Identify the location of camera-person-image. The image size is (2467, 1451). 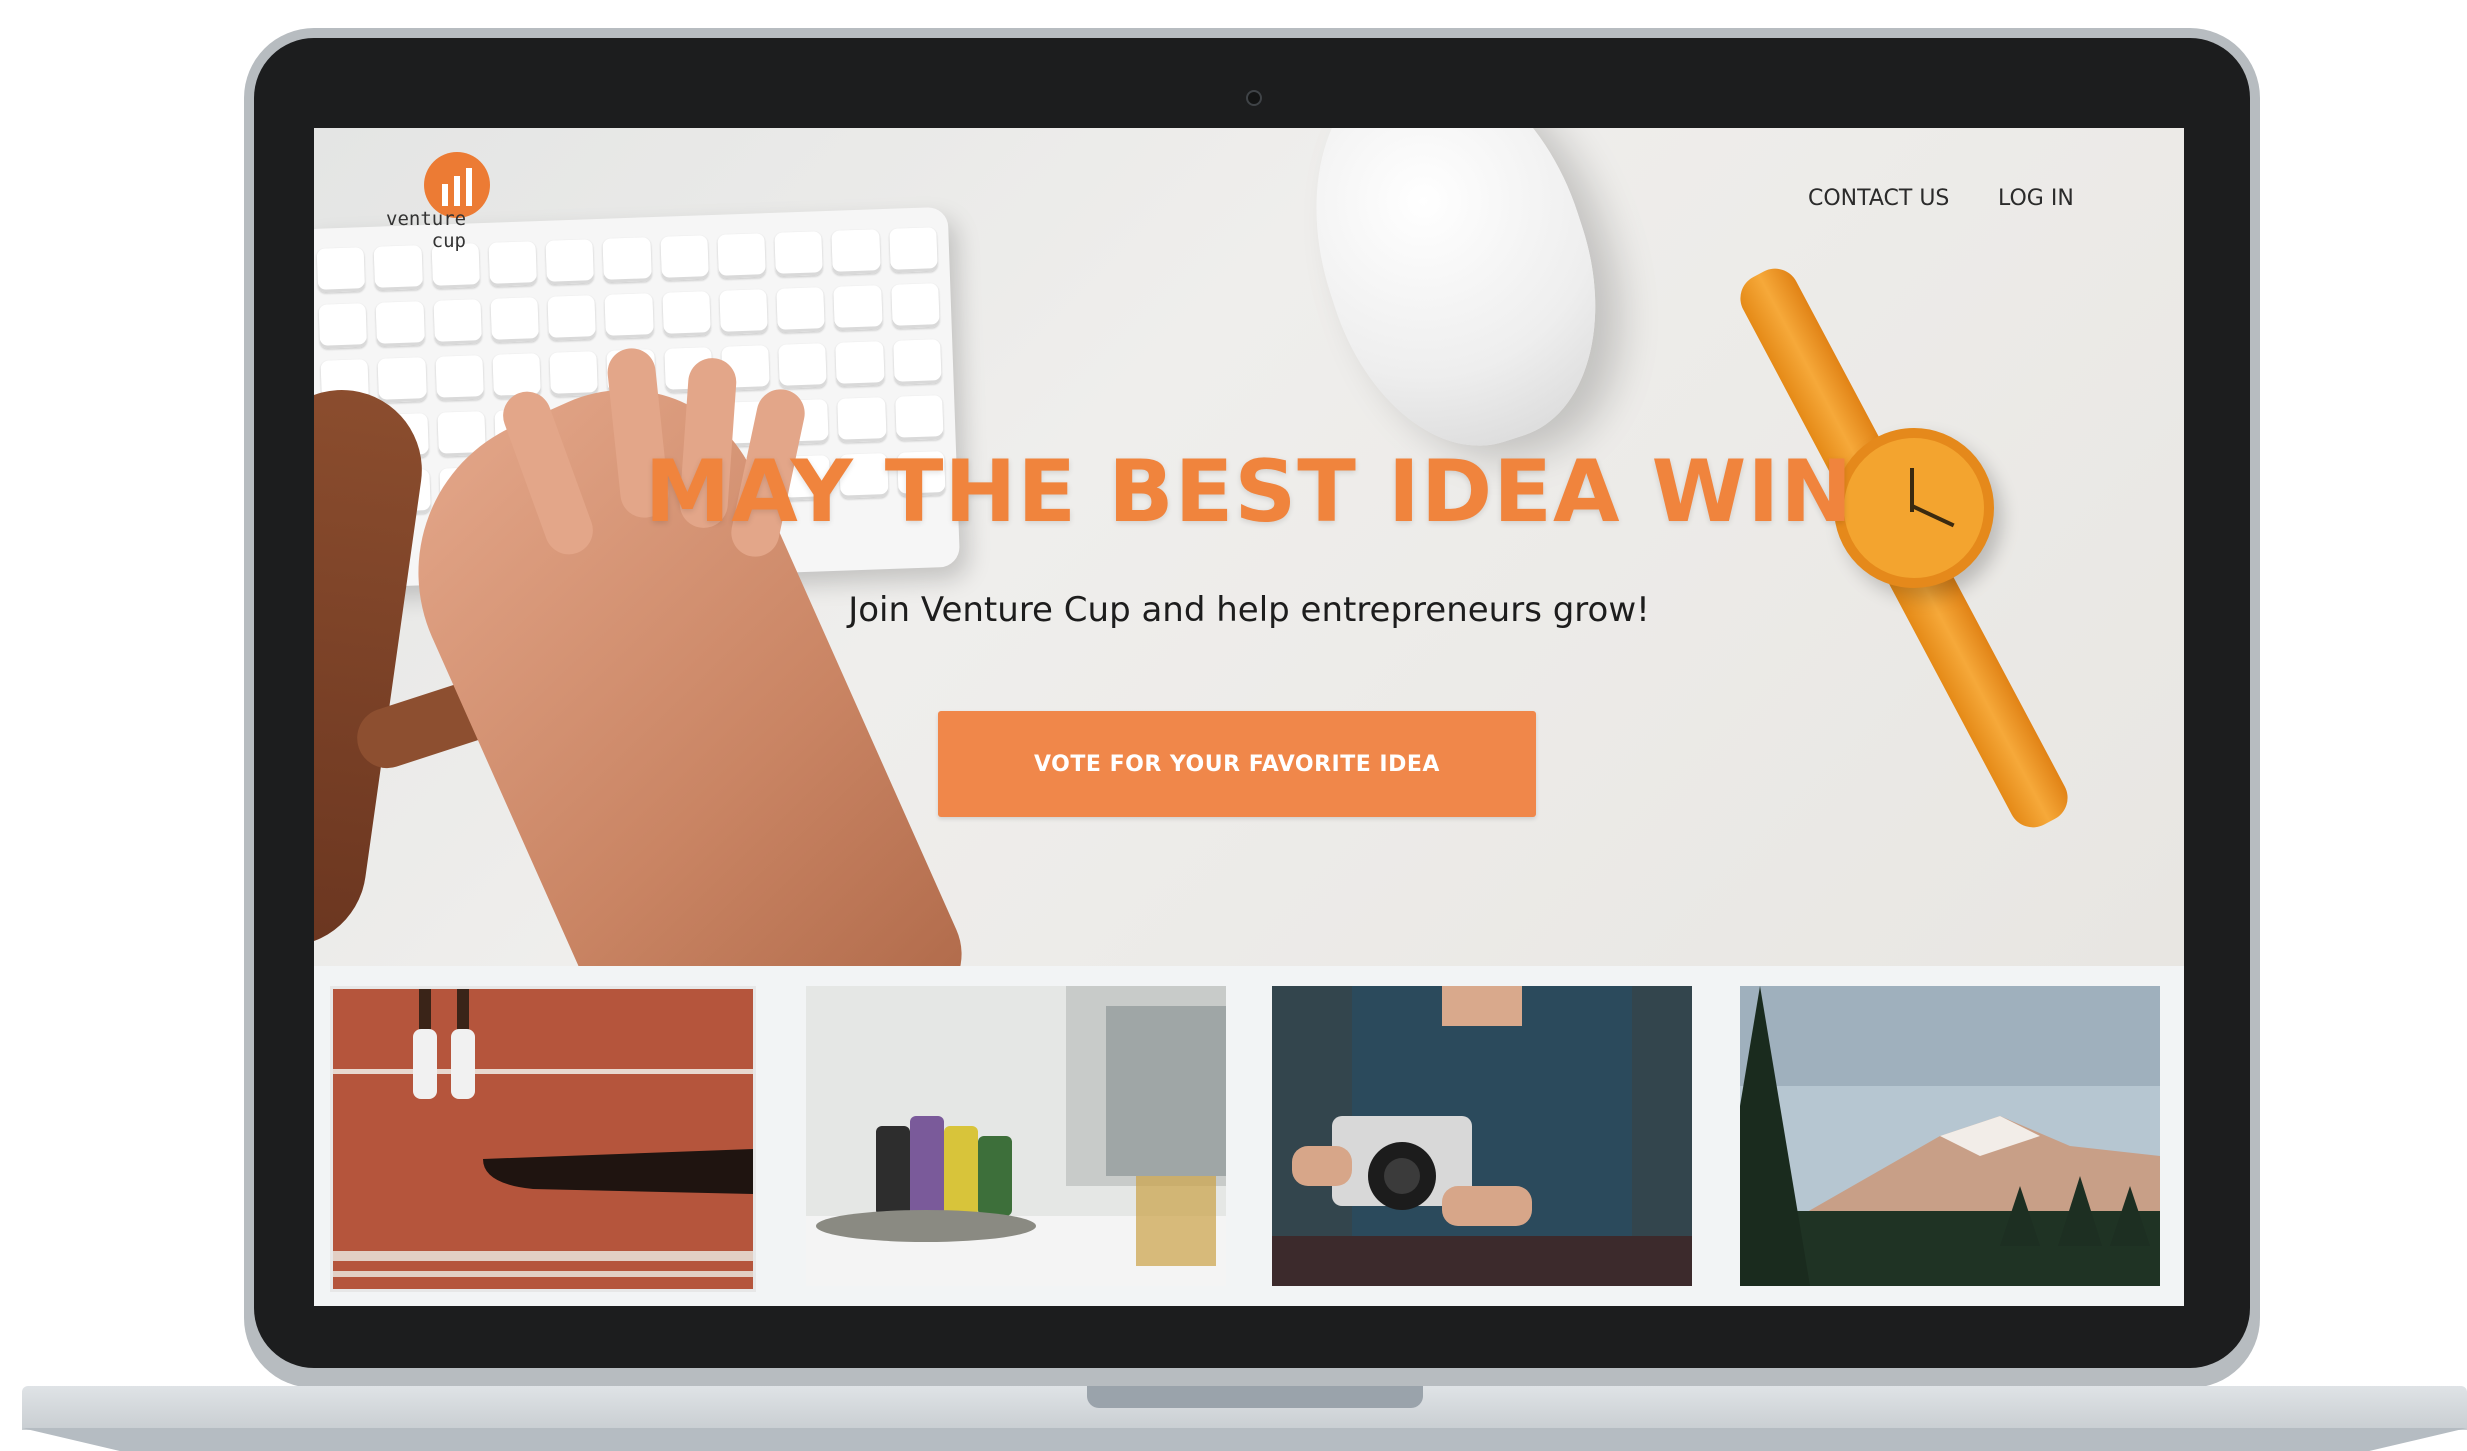
(1482, 1136).